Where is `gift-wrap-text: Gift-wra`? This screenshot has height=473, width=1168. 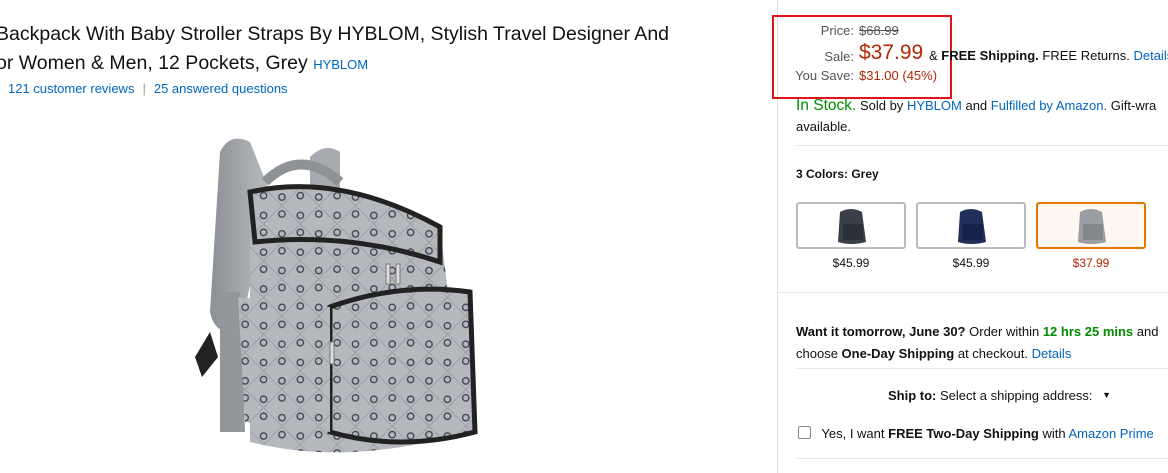 gift-wrap-text: Gift-wra is located at coordinates (1133, 105).